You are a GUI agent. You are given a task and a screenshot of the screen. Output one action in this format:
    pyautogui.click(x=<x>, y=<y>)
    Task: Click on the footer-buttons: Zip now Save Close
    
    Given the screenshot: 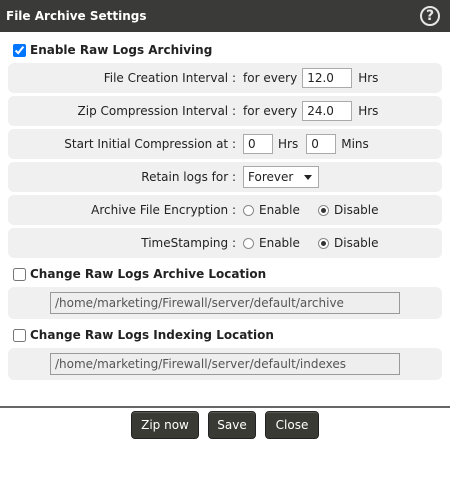 What is the action you would take?
    pyautogui.click(x=225, y=425)
    